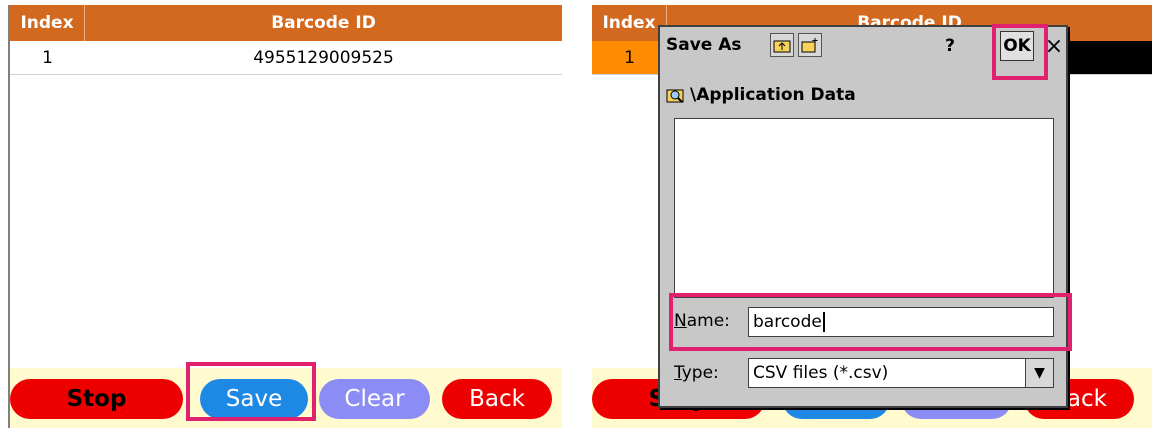 The image size is (1156, 428). I want to click on new-folder-button, so click(810, 45).